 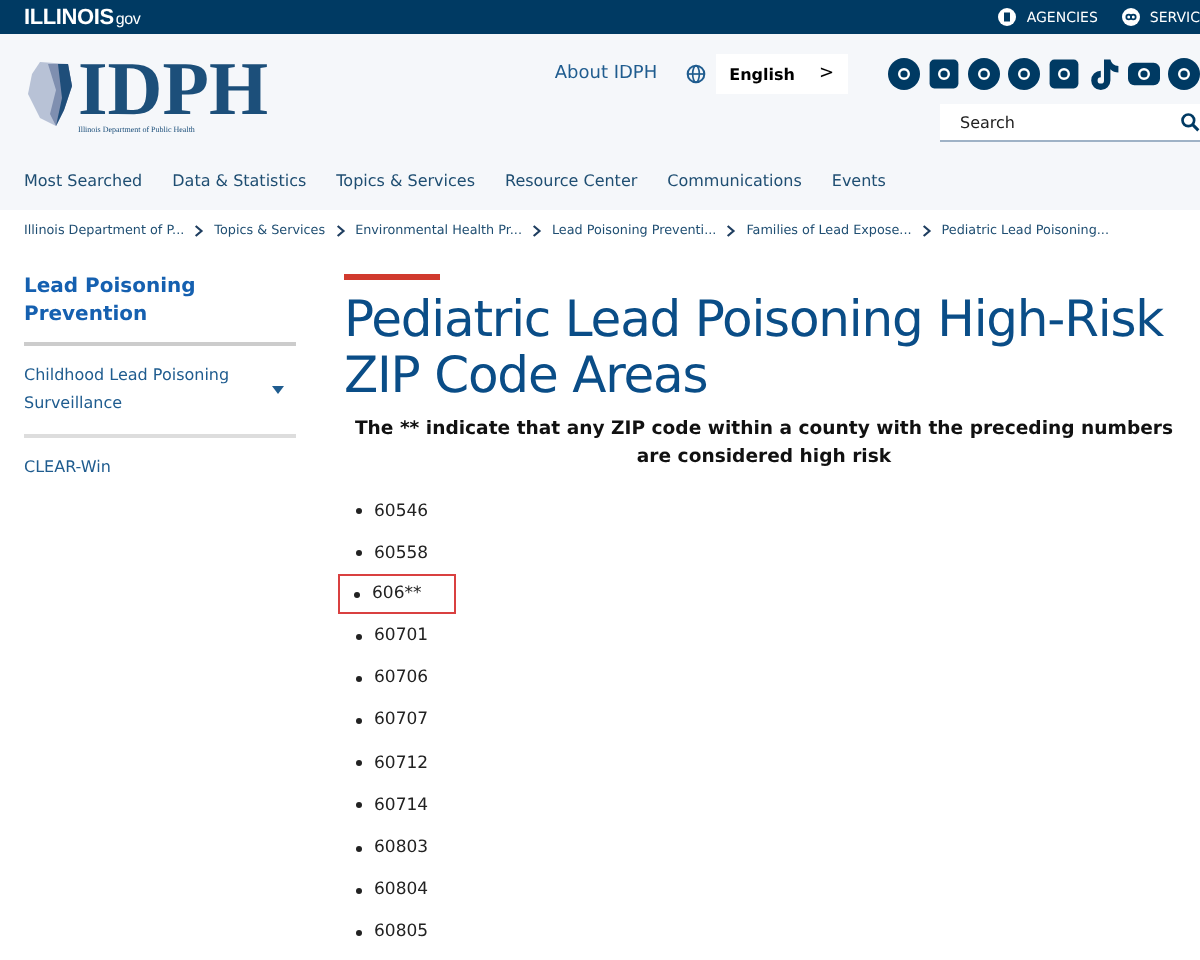 What do you see at coordinates (1060, 122) in the screenshot?
I see `search-input: Search` at bounding box center [1060, 122].